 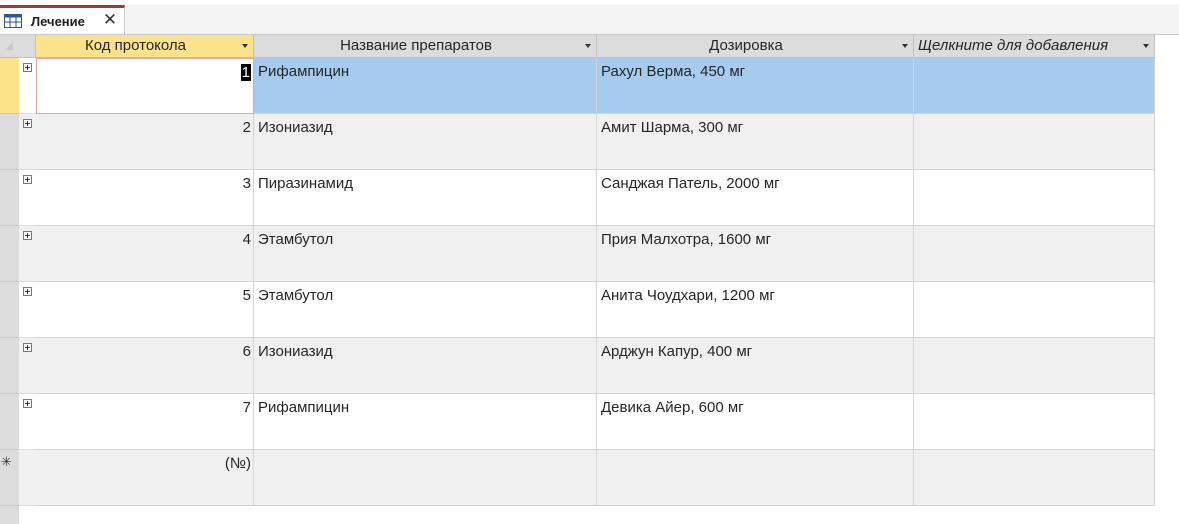 I want to click on tab-lechenie: Лечение ✕, so click(x=62, y=19).